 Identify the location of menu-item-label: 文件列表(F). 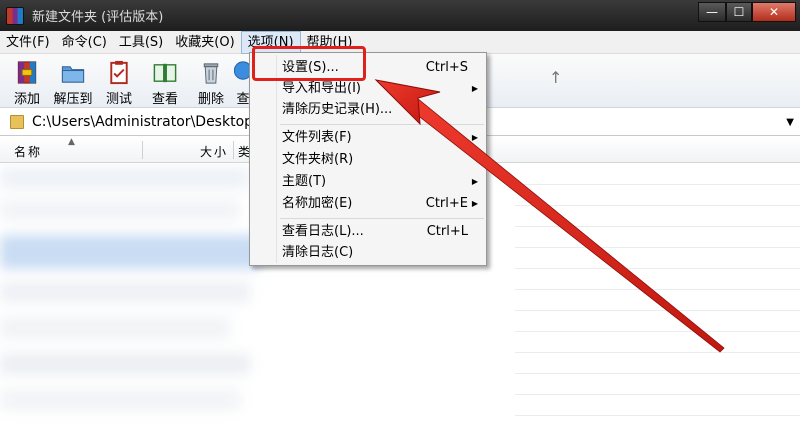
(317, 137).